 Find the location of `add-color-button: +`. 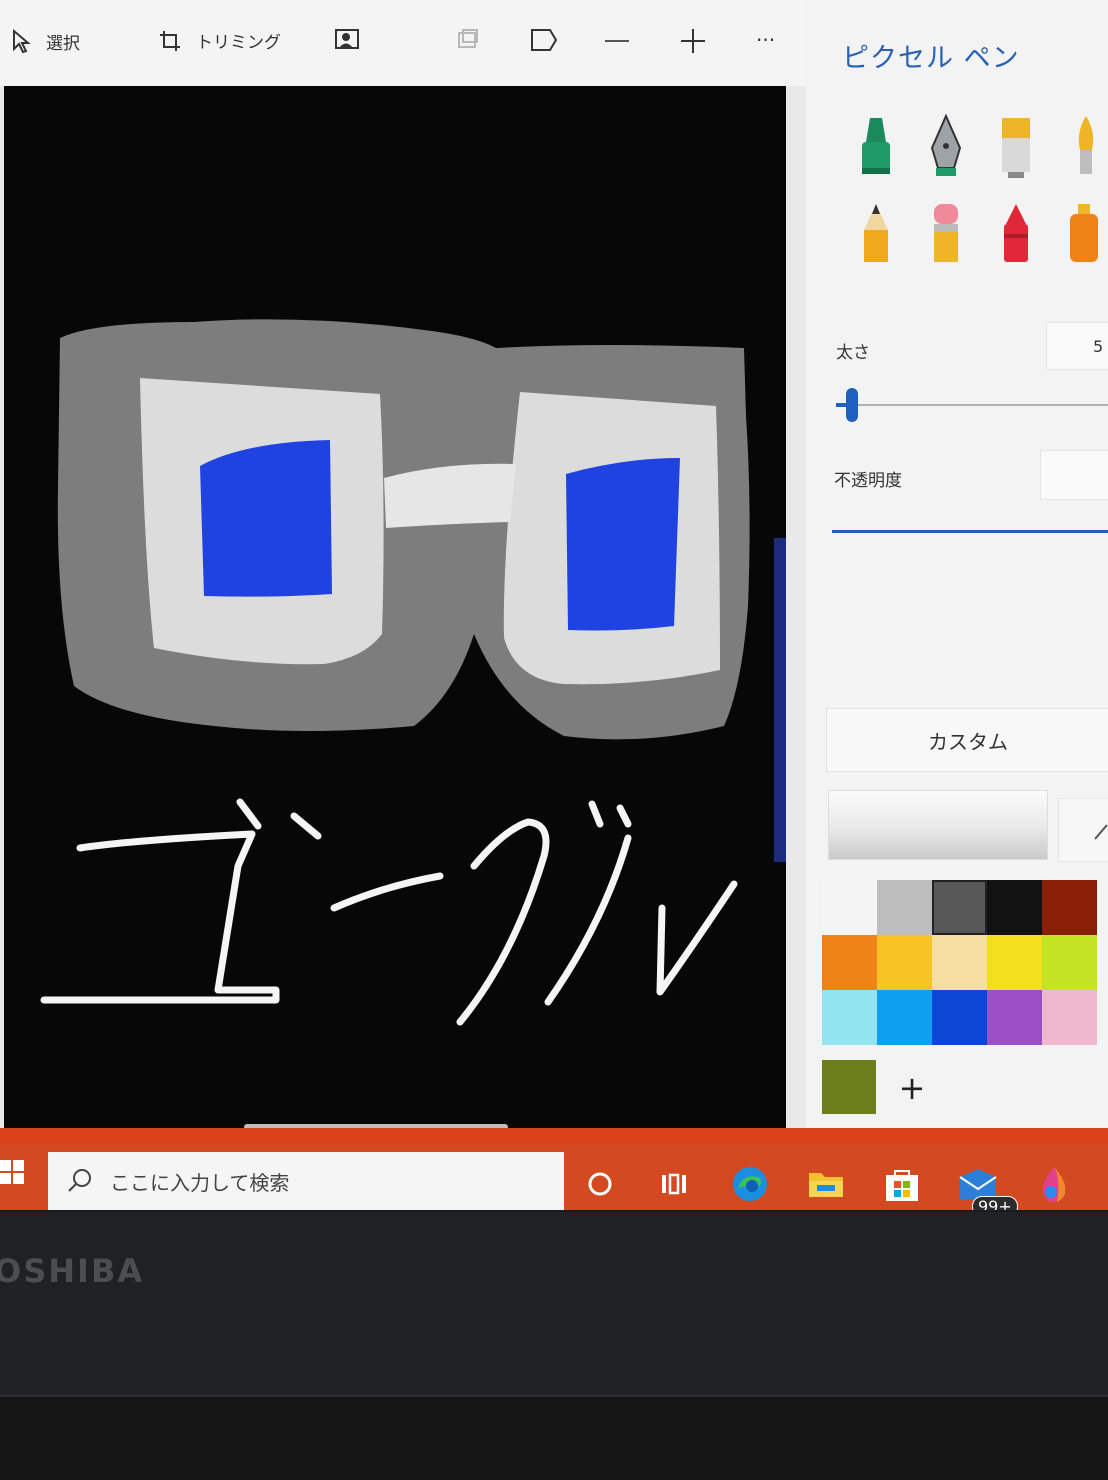

add-color-button: + is located at coordinates (912, 1088).